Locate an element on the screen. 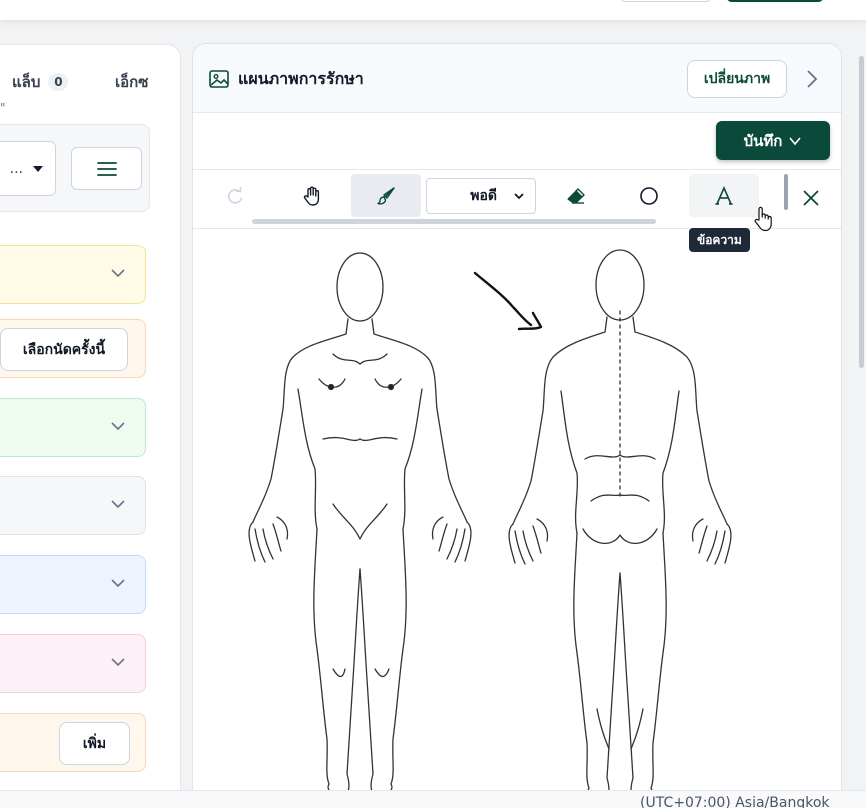 This screenshot has width=866, height=808. hand-icon is located at coordinates (311, 196).